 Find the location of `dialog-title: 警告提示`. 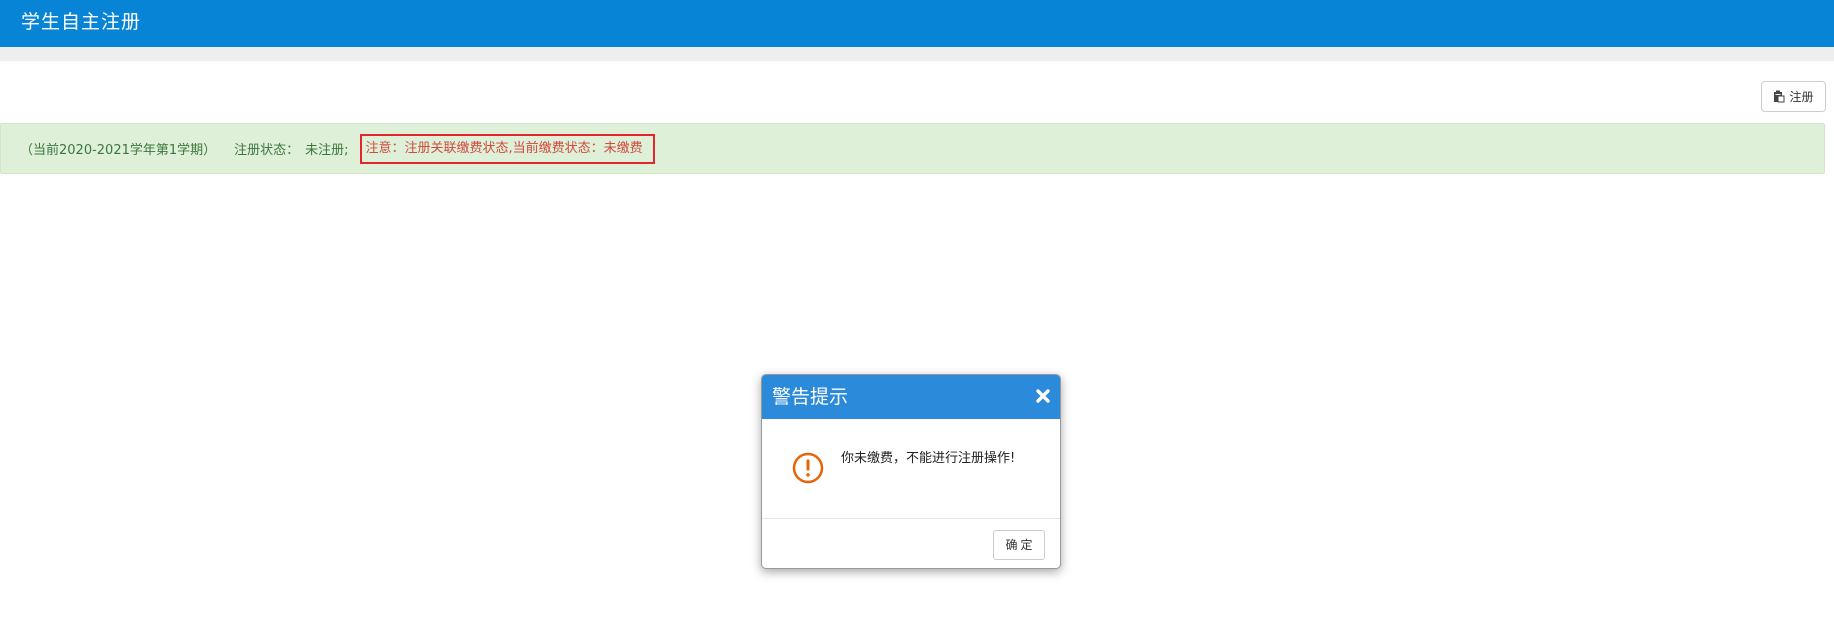

dialog-title: 警告提示 is located at coordinates (810, 397).